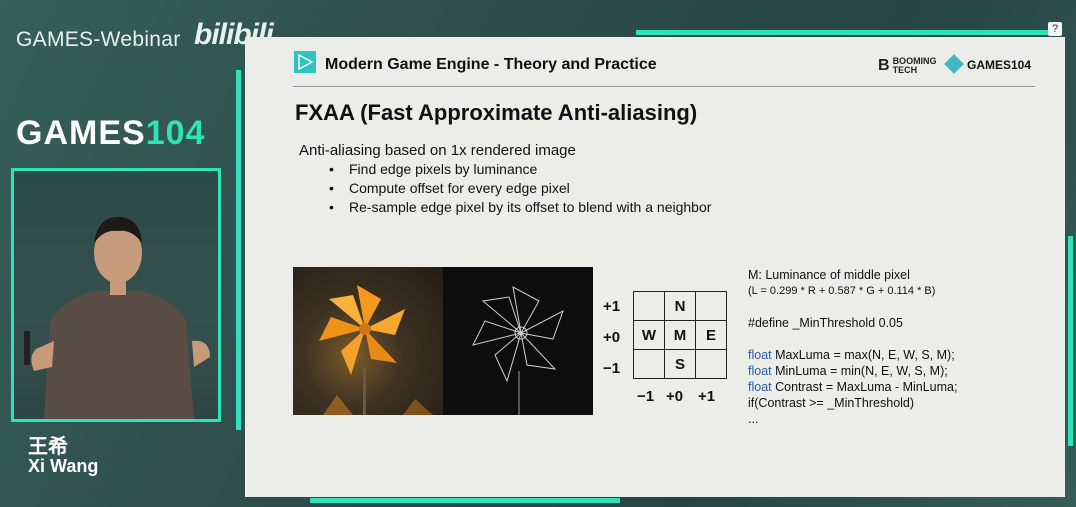 The image size is (1076, 507). I want to click on games104-logo: GAMES104, so click(110, 133).